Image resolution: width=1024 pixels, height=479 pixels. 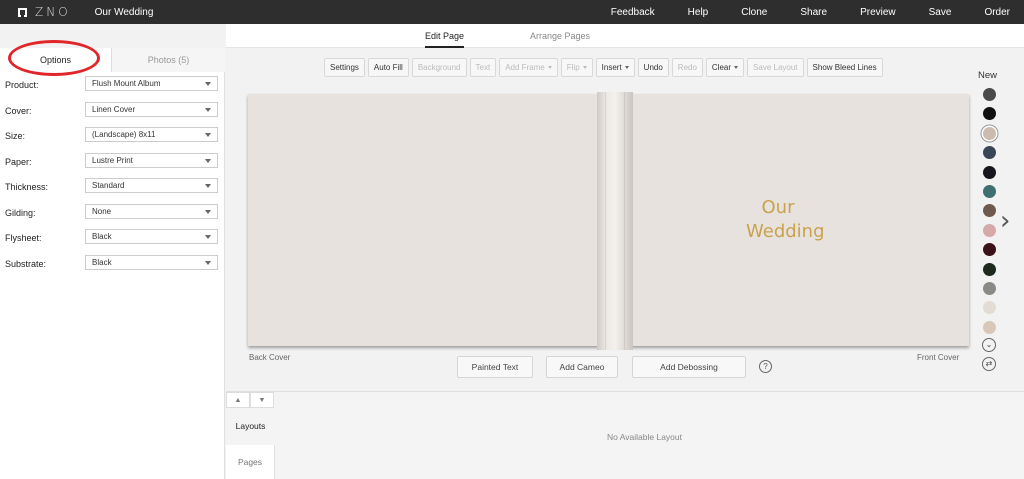 I want to click on chevron-down-circle-icon: ⌄, so click(x=989, y=345).